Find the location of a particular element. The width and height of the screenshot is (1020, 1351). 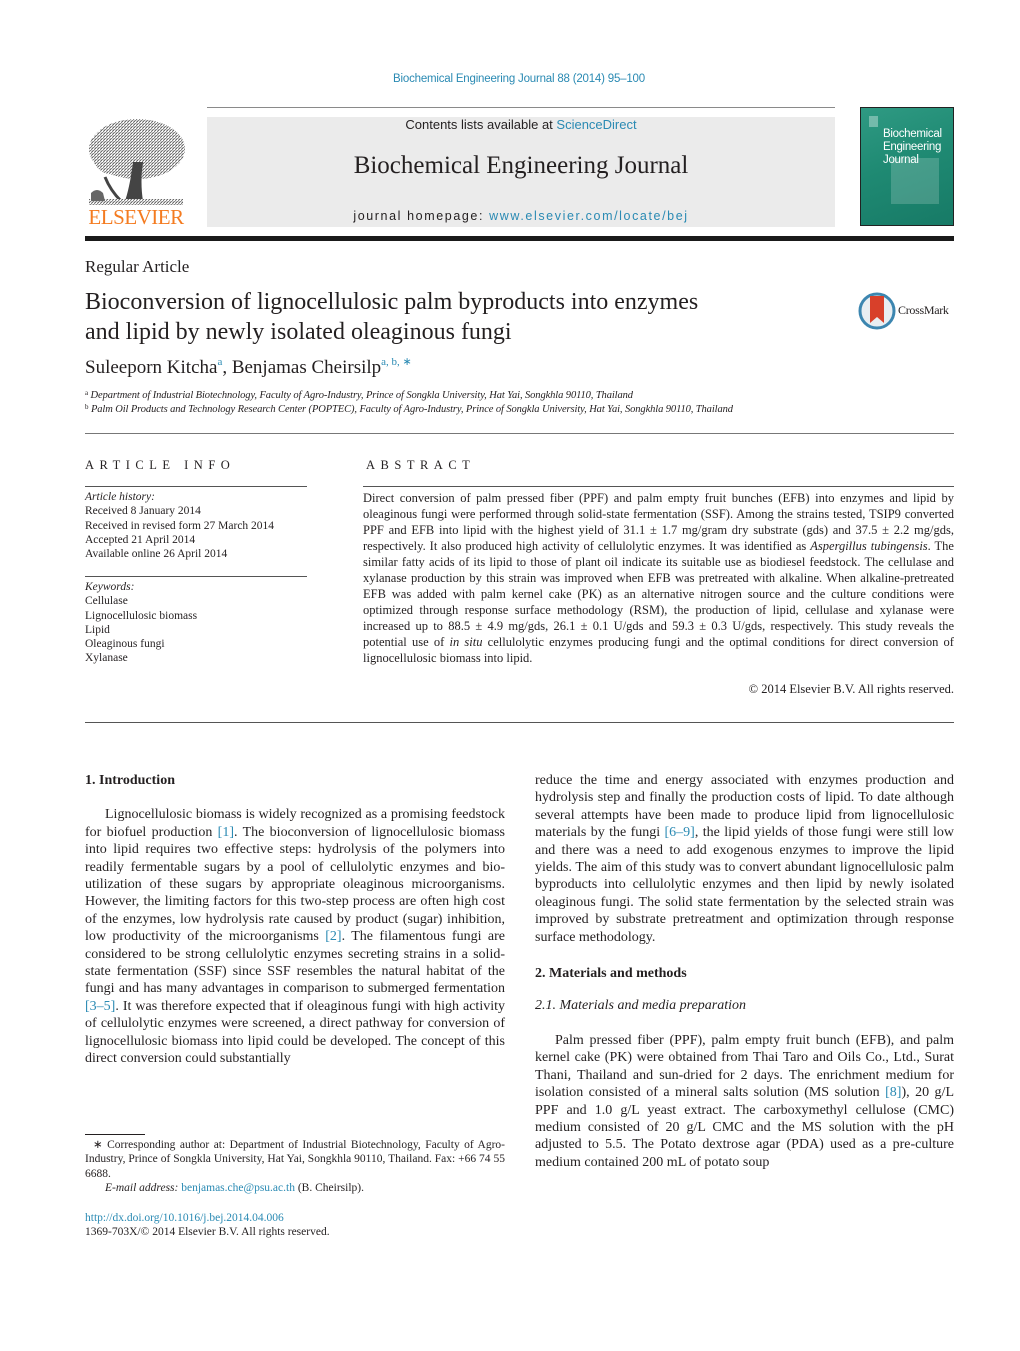

author-name: Suleeporn Kitcha is located at coordinates (151, 367).